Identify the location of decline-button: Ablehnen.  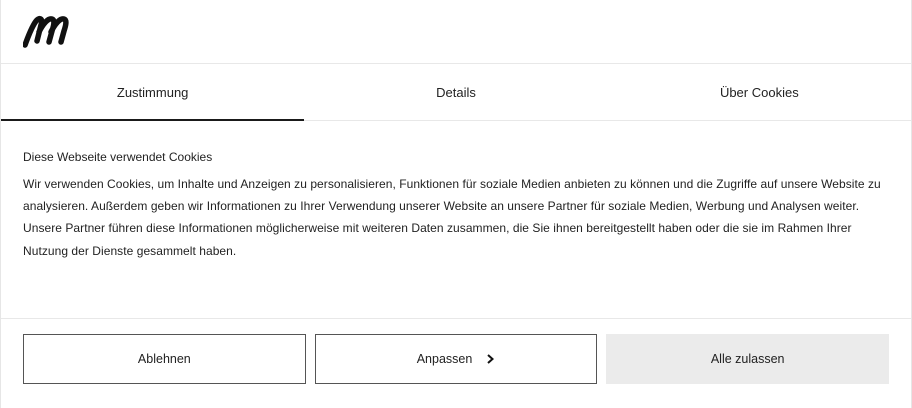
(164, 359).